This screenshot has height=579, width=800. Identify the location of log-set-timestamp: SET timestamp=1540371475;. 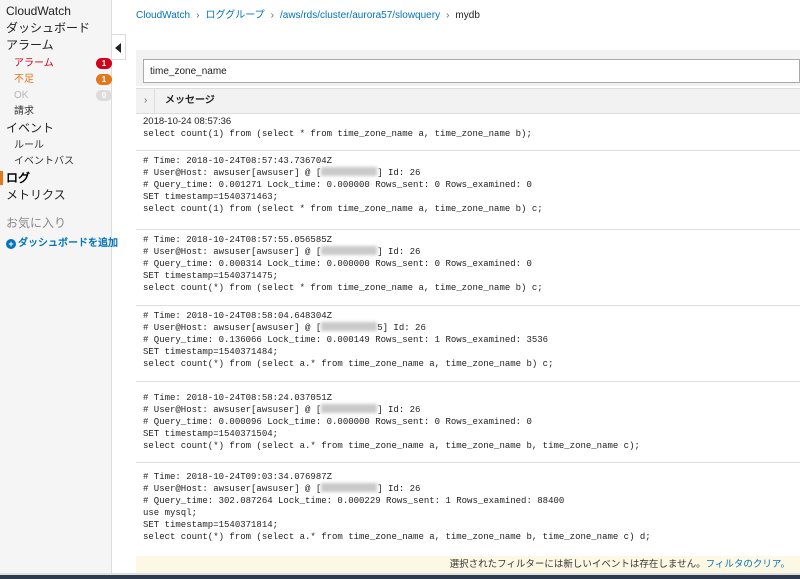
(211, 276).